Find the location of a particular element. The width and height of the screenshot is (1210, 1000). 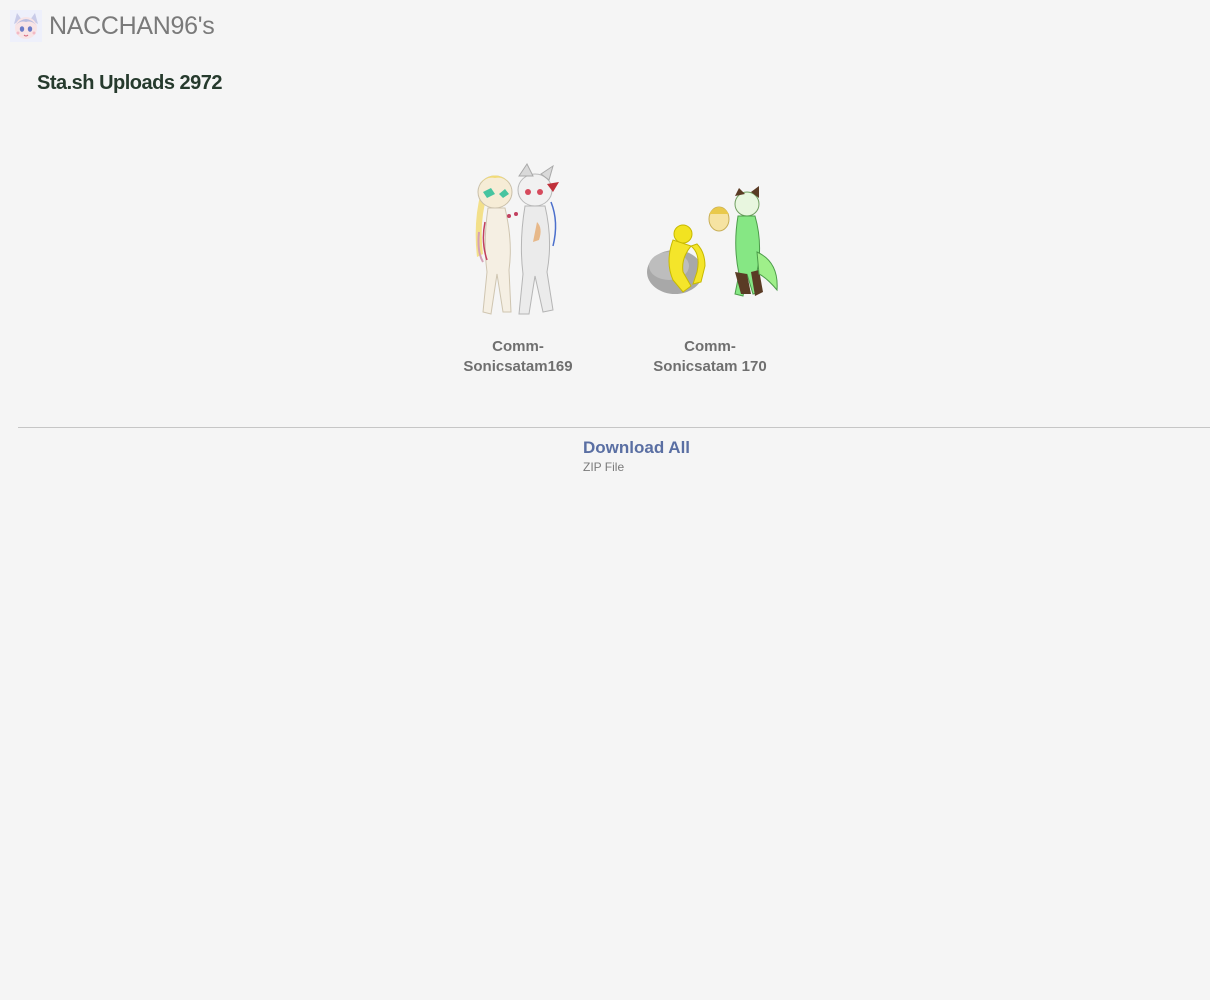

gallery-item: Comm- Sonicsatam169 is located at coordinates (518, 269).